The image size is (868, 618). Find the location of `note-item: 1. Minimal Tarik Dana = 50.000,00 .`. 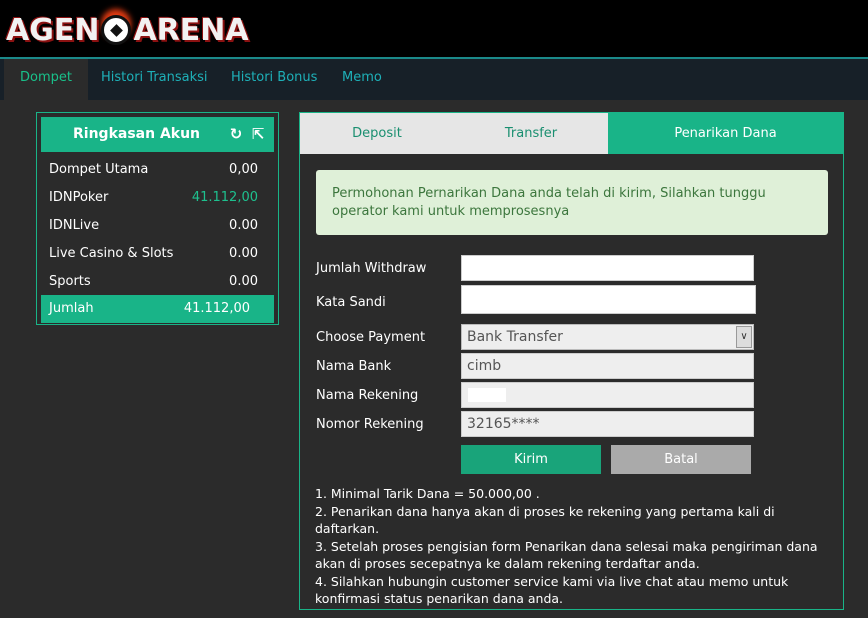

note-item: 1. Minimal Tarik Dana = 50.000,00 . is located at coordinates (427, 493).